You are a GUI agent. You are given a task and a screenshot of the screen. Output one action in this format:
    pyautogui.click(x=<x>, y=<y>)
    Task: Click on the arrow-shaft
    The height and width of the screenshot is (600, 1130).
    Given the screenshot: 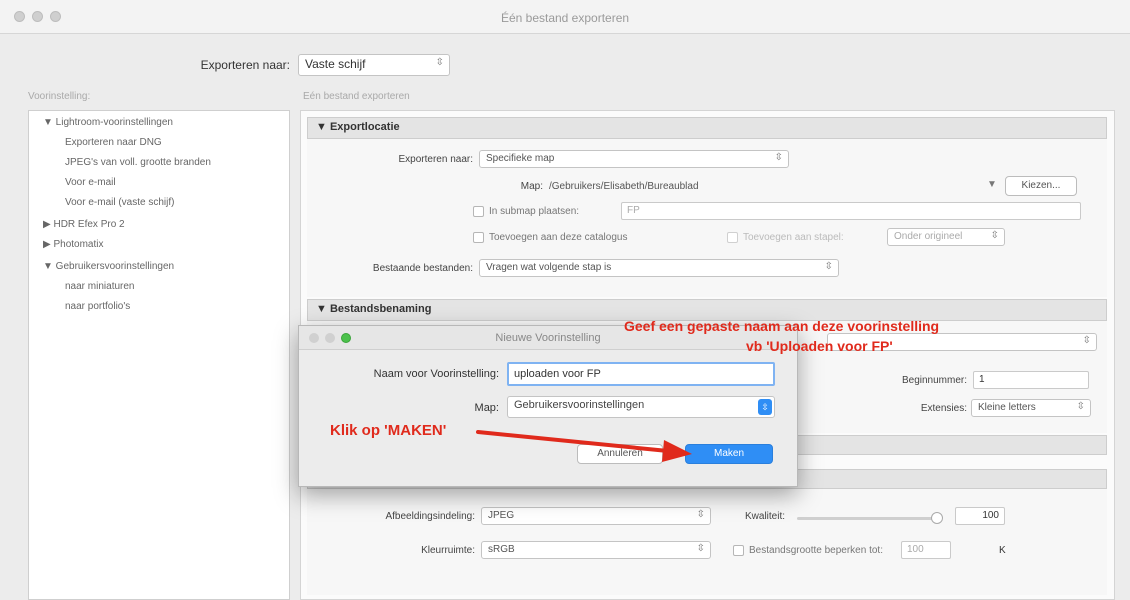 What is the action you would take?
    pyautogui.click(x=573, y=441)
    